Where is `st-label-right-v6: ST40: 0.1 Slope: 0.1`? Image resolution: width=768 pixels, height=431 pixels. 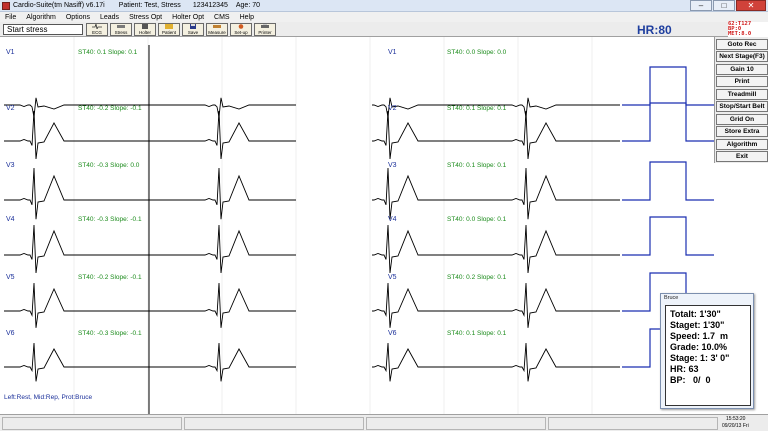
st-label-right-v6: ST40: 0.1 Slope: 0.1 is located at coordinates (477, 333).